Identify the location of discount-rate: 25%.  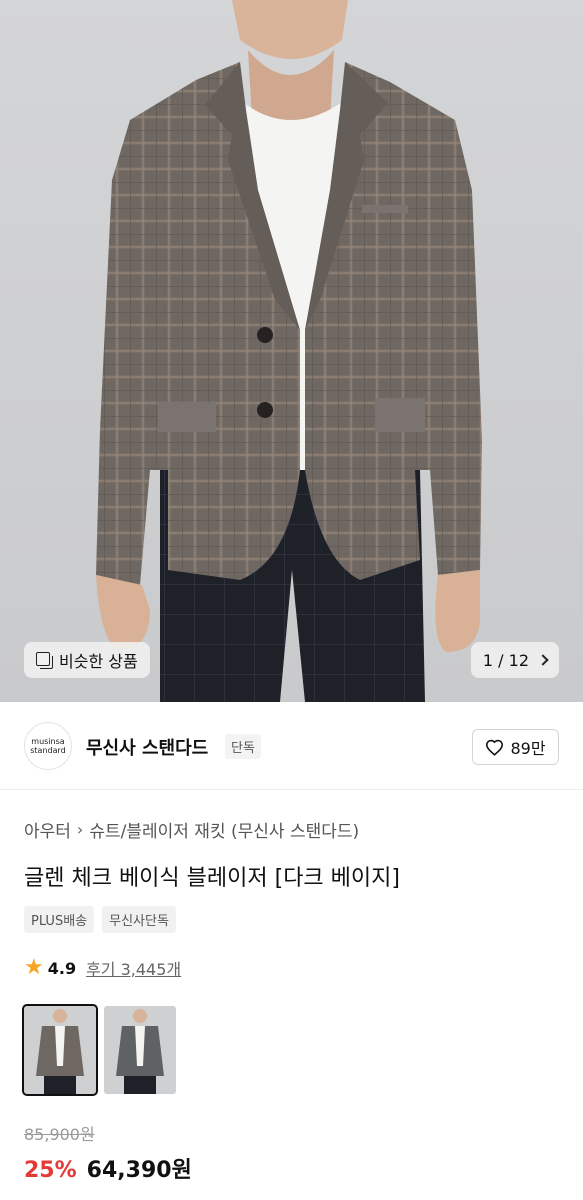
(50, 1170).